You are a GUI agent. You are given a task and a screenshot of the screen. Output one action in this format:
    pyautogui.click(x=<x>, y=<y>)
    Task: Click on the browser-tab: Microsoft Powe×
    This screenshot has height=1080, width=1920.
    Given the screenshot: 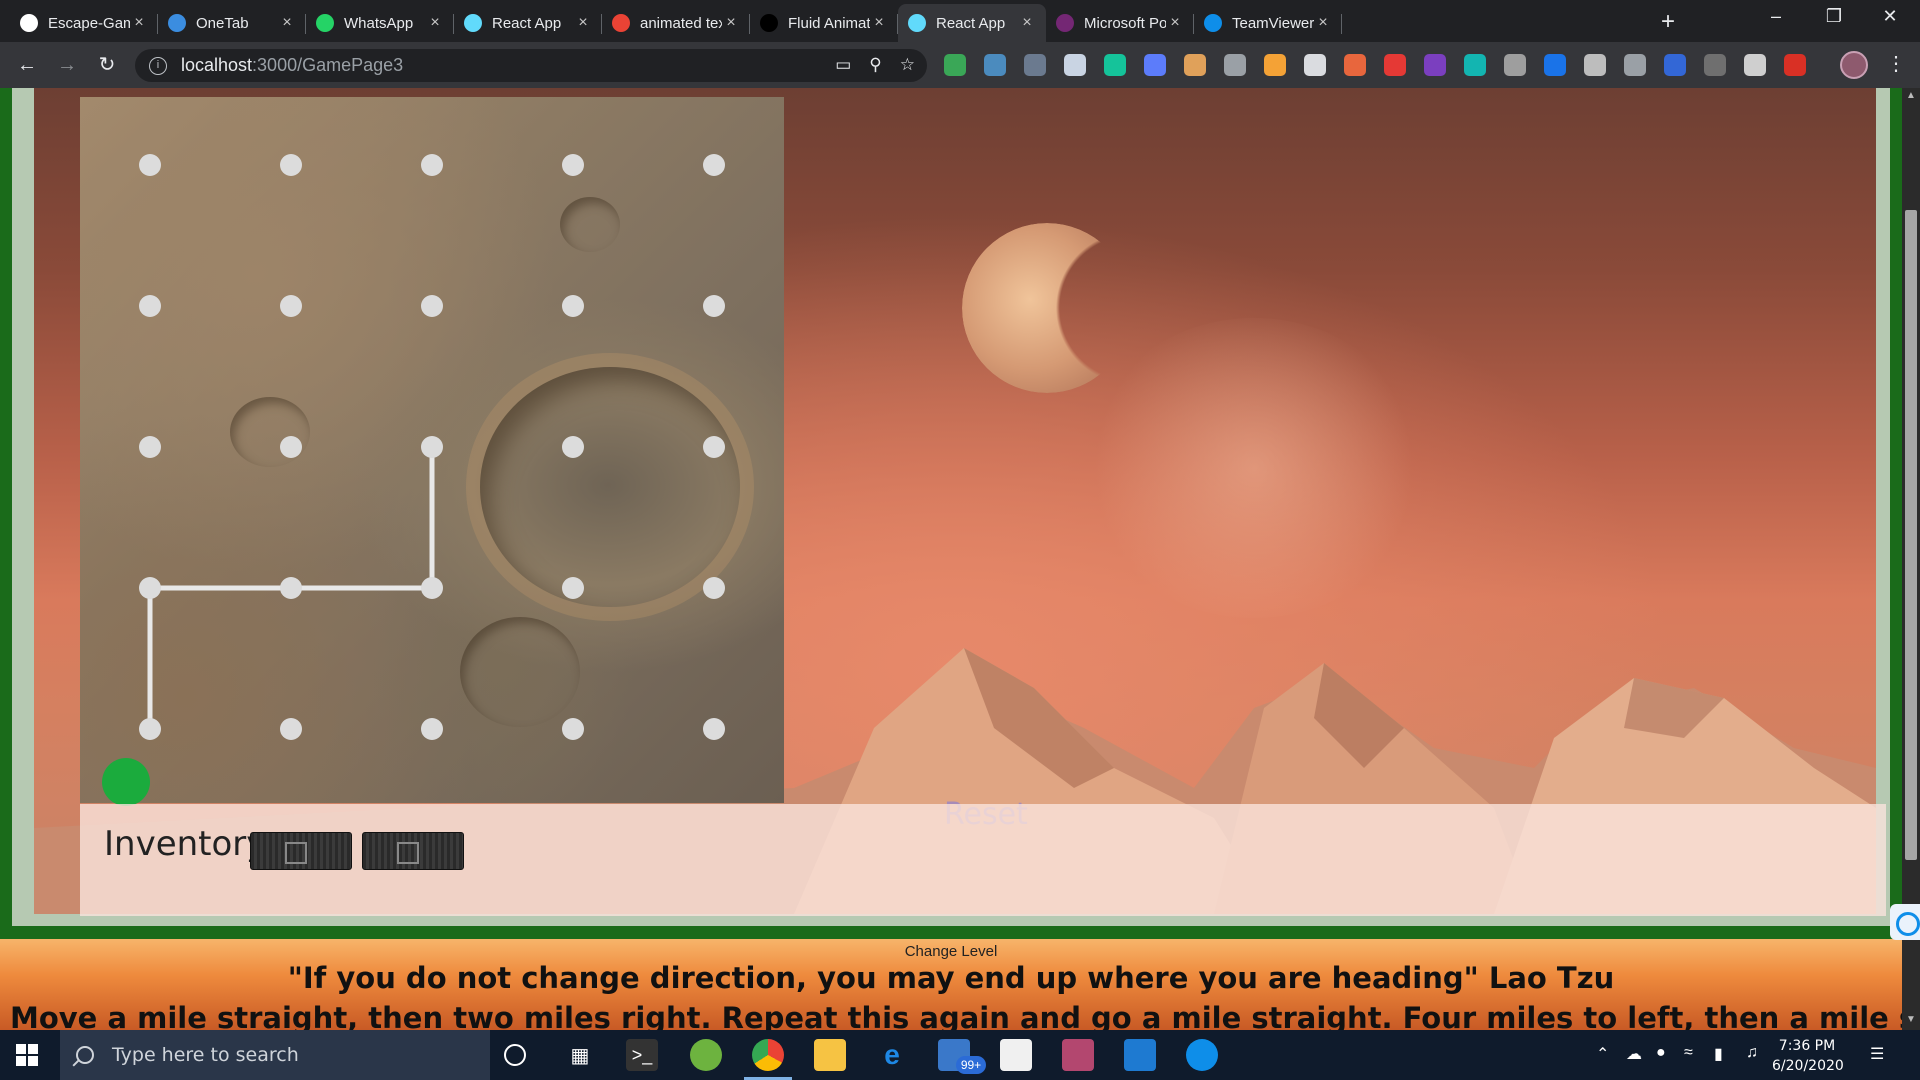 What is the action you would take?
    pyautogui.click(x=1120, y=23)
    